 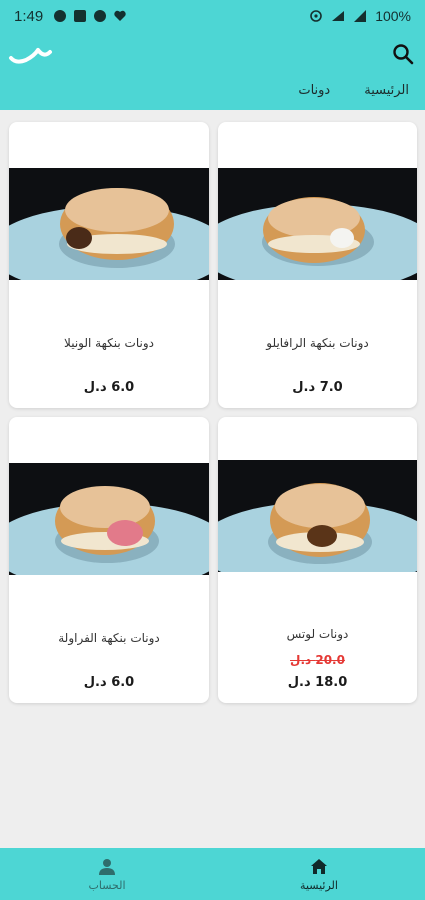 What do you see at coordinates (109, 638) in the screenshot?
I see `product-name: دونات بنكهة الفراولة` at bounding box center [109, 638].